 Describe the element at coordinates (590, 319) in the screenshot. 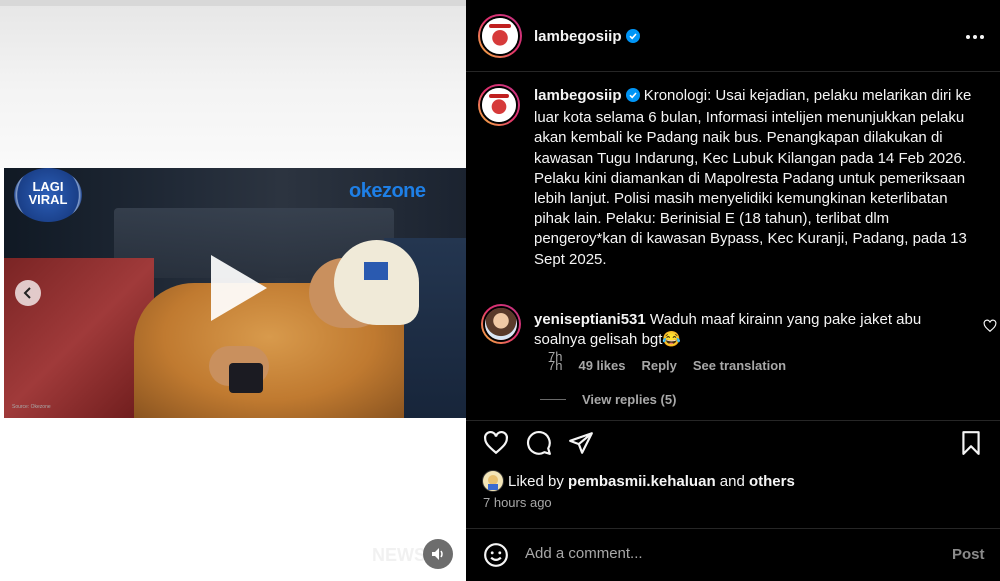

I see `comment-username: yeniseptiani531` at that location.